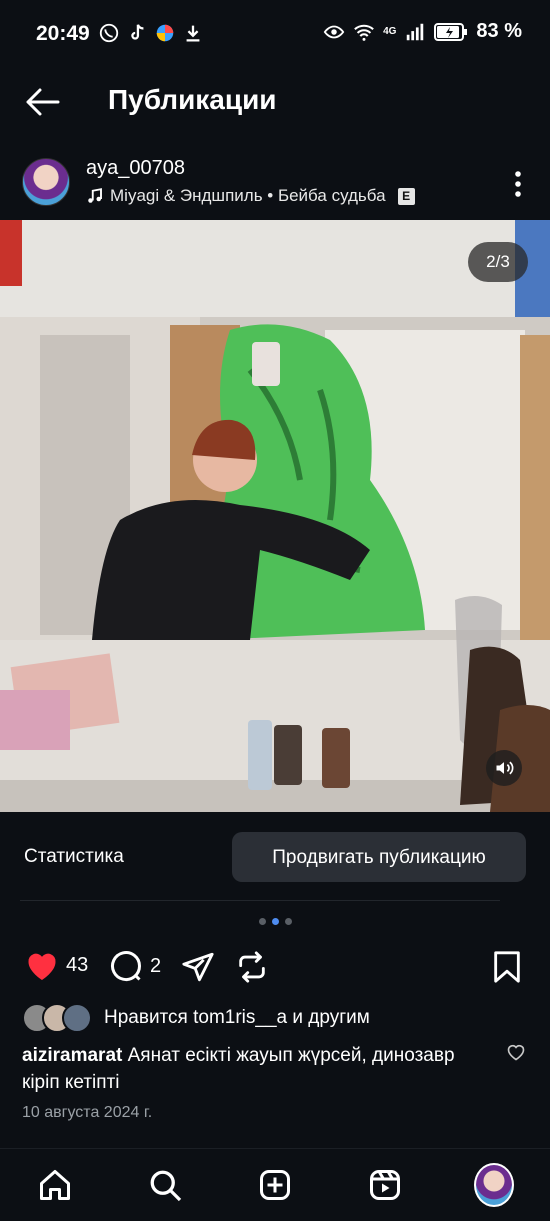  I want to click on whatsapp-icon, so click(109, 33).